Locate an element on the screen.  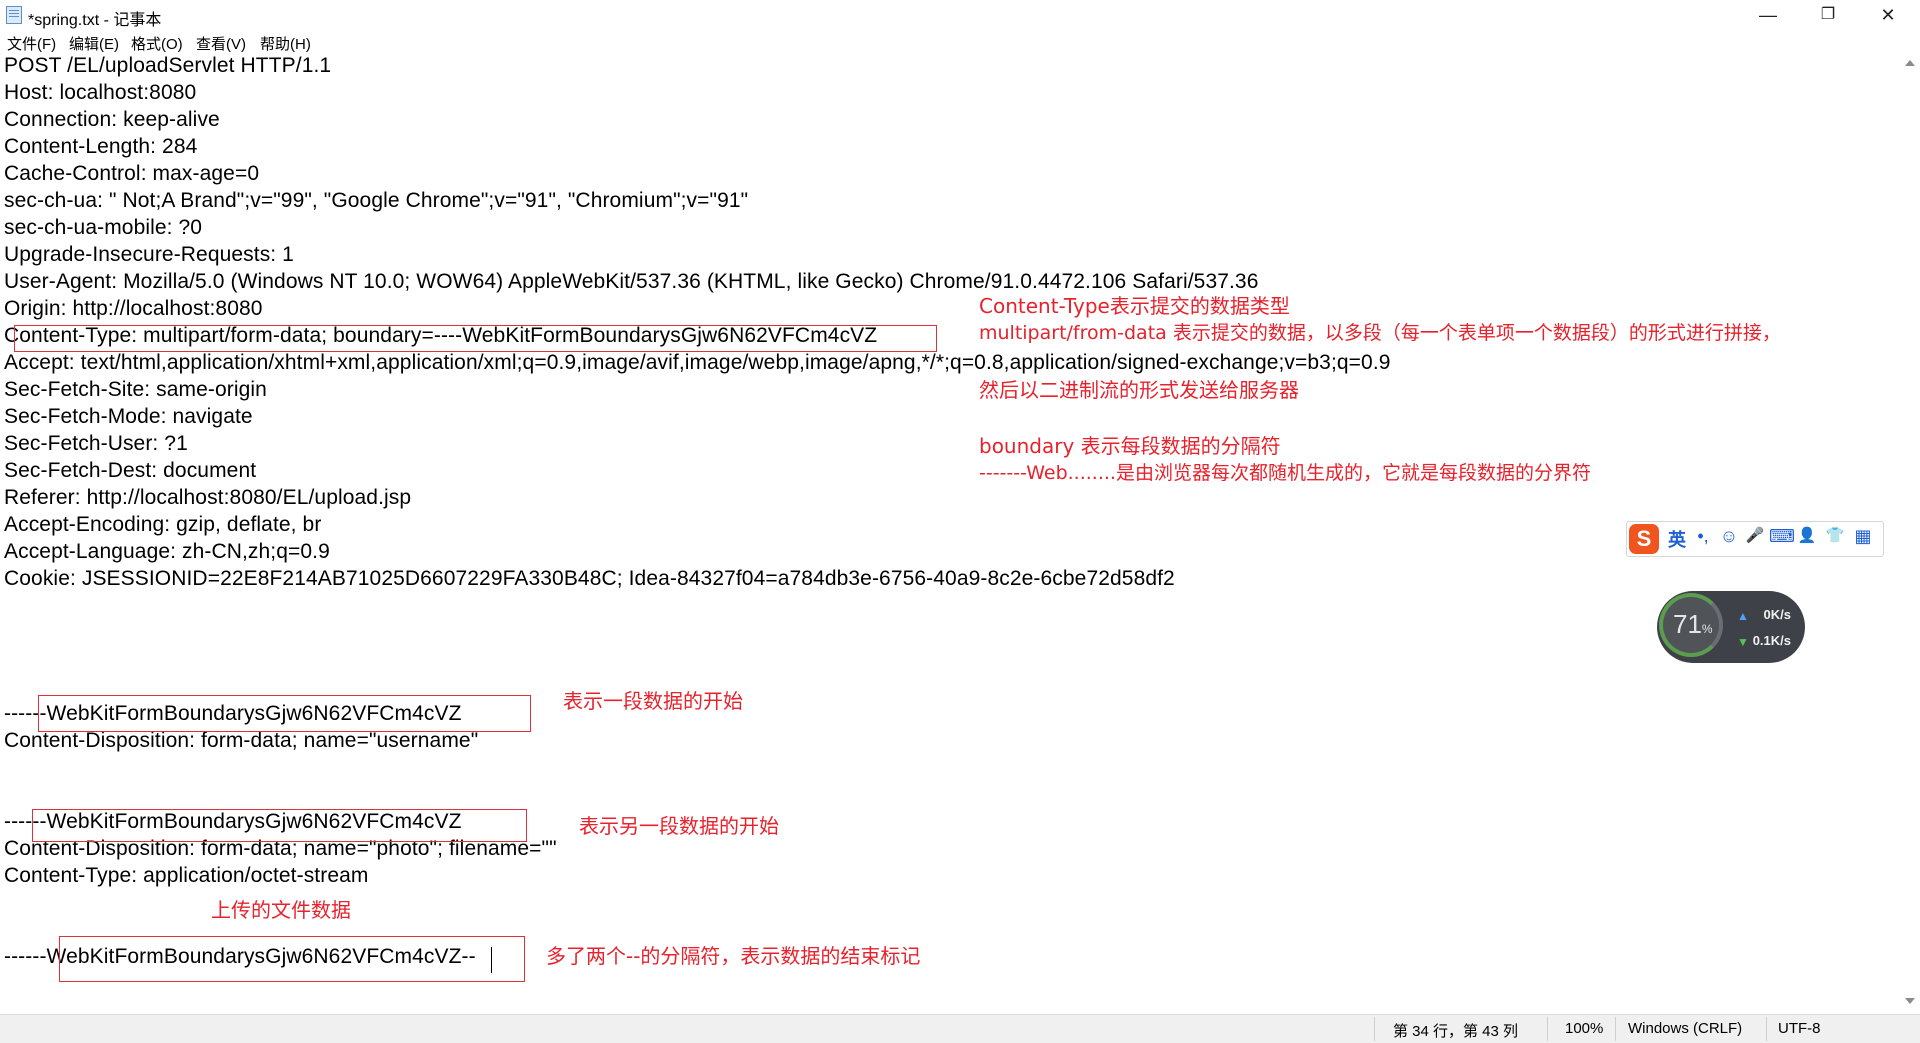
text-line: POST /EL/uploadServlet HTTP/1.1 is located at coordinates (168, 65).